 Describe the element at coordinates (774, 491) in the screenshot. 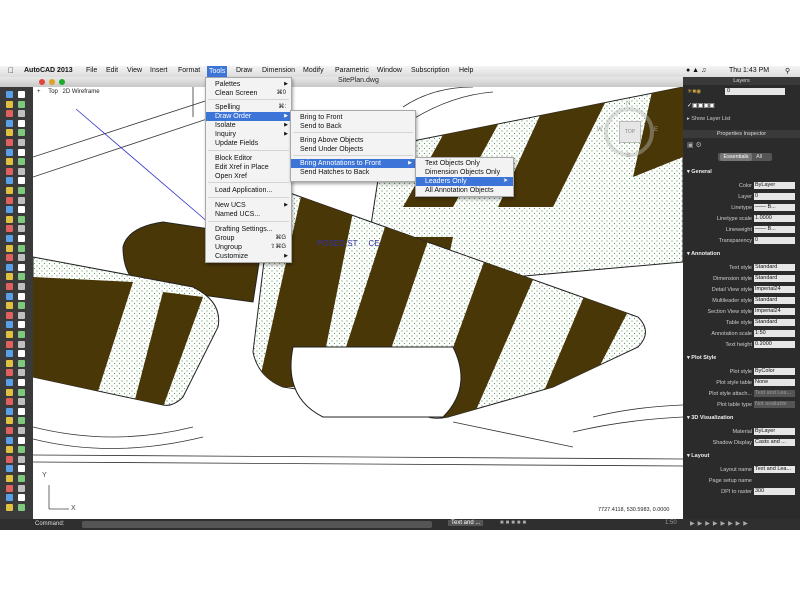

I see `property-value: 300` at that location.